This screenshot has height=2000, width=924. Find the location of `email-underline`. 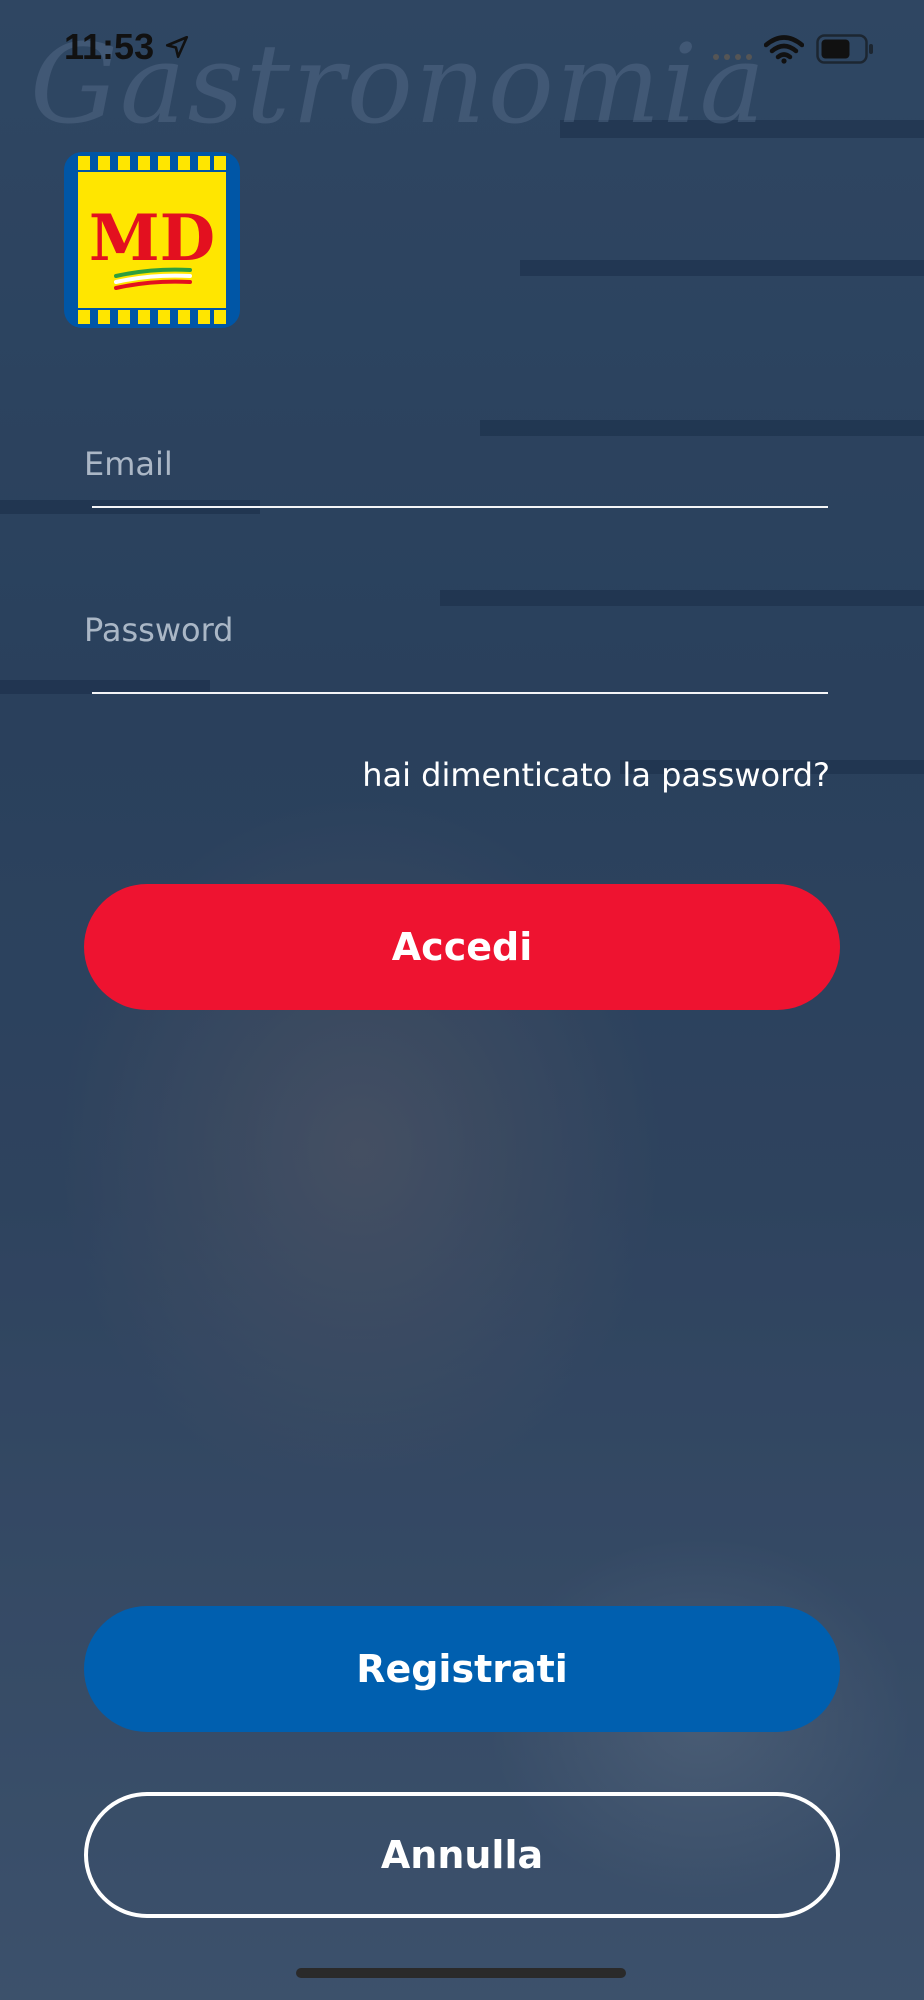

email-underline is located at coordinates (460, 507).